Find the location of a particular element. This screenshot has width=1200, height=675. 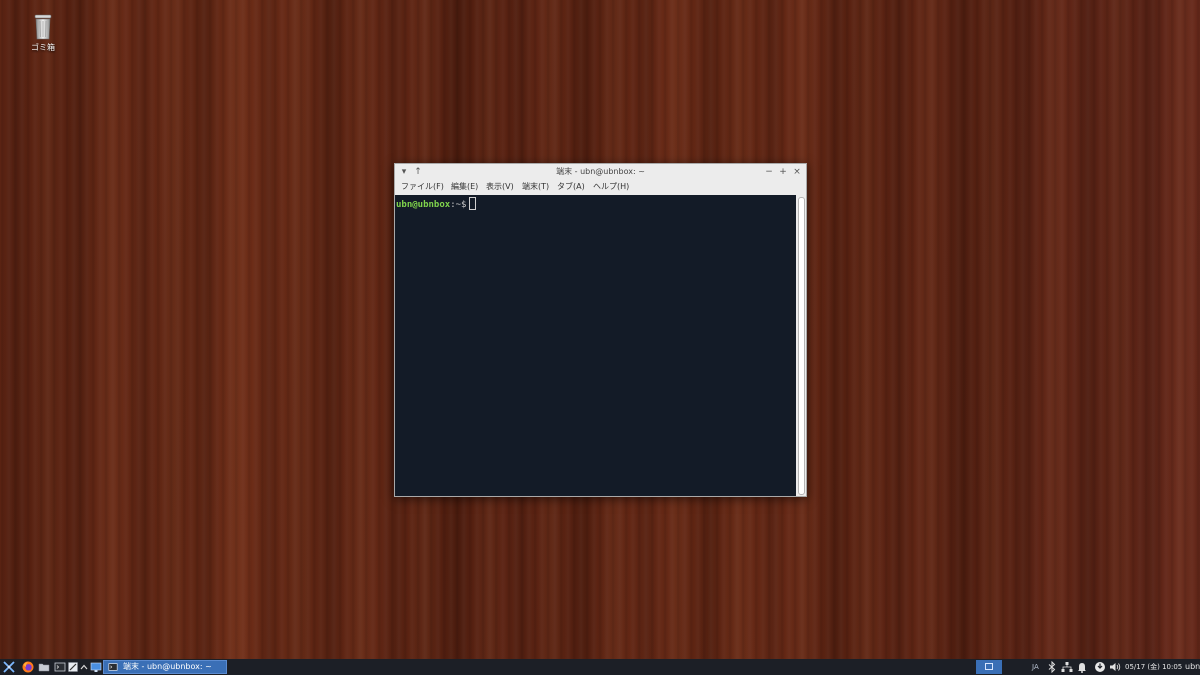

taskbar-task-terminal: 端末 - ubn@ubnbox: ~ is located at coordinates (165, 667).